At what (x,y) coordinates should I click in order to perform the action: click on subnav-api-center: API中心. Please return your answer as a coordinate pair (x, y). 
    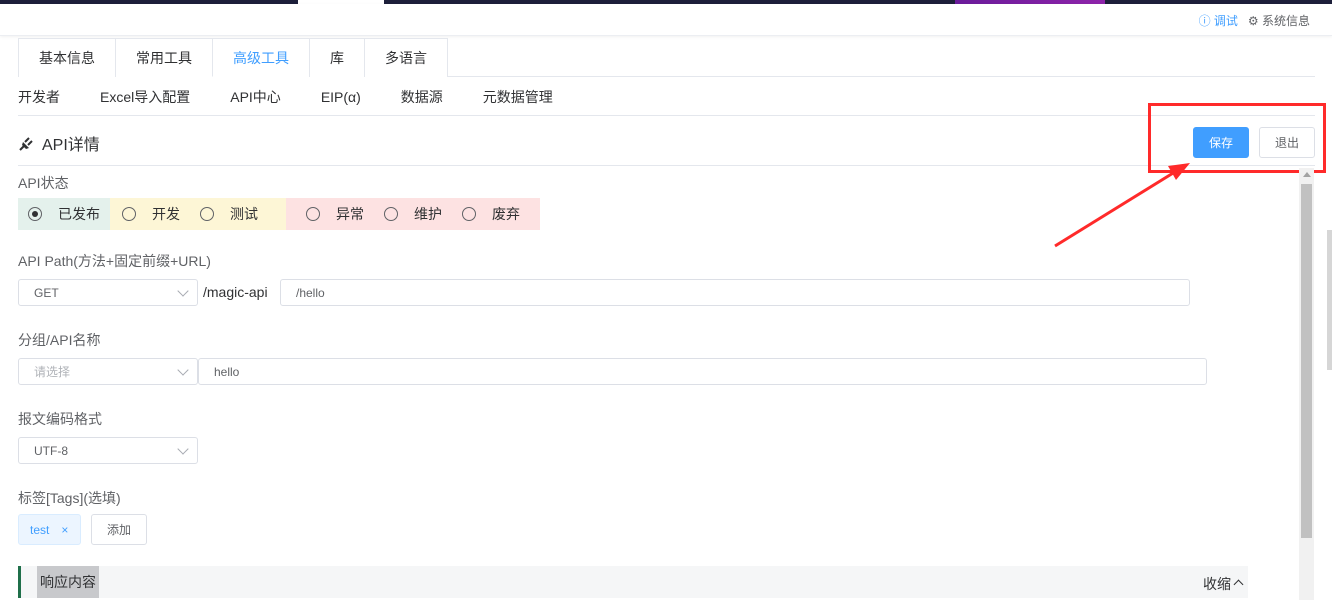
    Looking at the image, I should click on (255, 97).